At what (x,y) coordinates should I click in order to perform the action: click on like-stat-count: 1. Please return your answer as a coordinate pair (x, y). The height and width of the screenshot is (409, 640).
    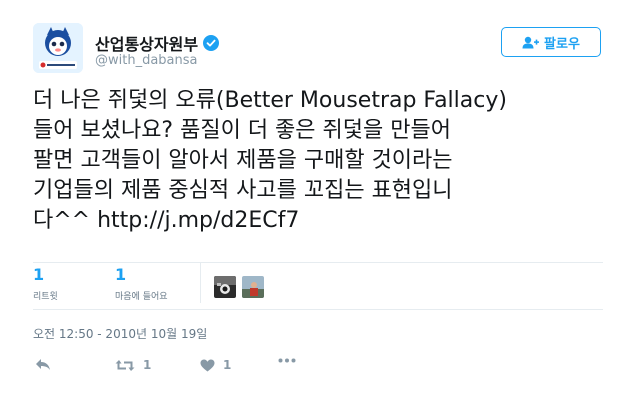
    Looking at the image, I should click on (121, 274).